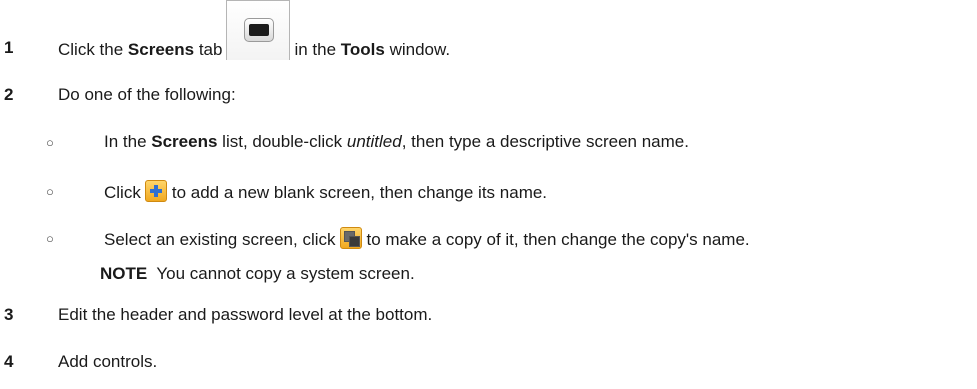  What do you see at coordinates (155, 191) in the screenshot?
I see `plus-icon` at bounding box center [155, 191].